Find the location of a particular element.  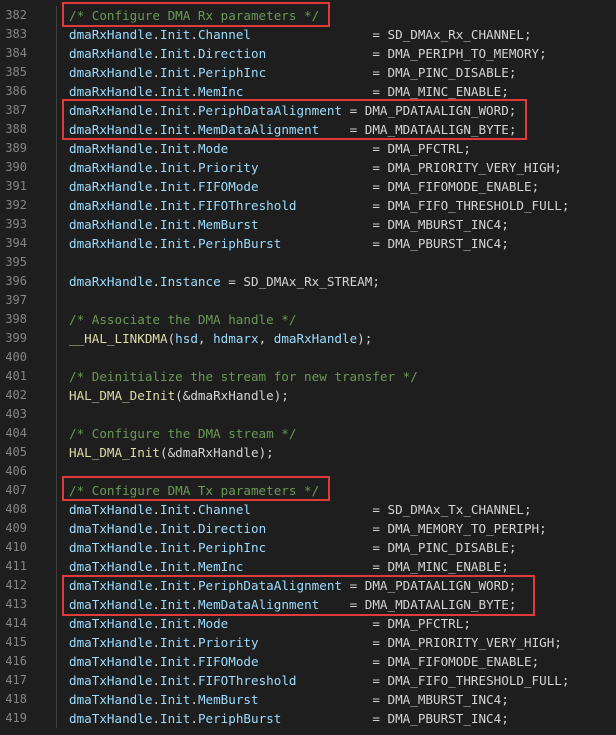

code-line: 407 /* Configure DMA Tx parameters */ is located at coordinates (308, 490).